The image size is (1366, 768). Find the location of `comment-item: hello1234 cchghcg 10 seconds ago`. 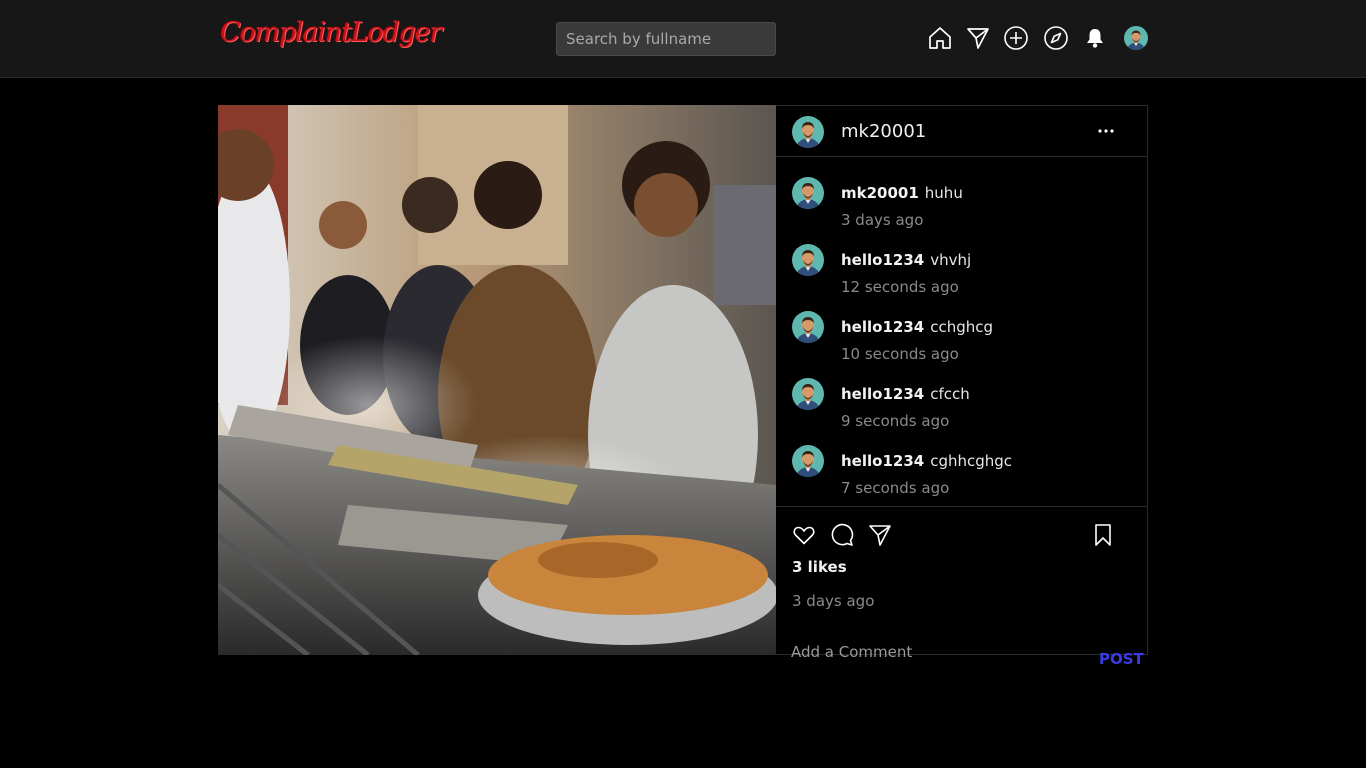

comment-item: hello1234 cchghcg 10 seconds ago is located at coordinates (962, 327).